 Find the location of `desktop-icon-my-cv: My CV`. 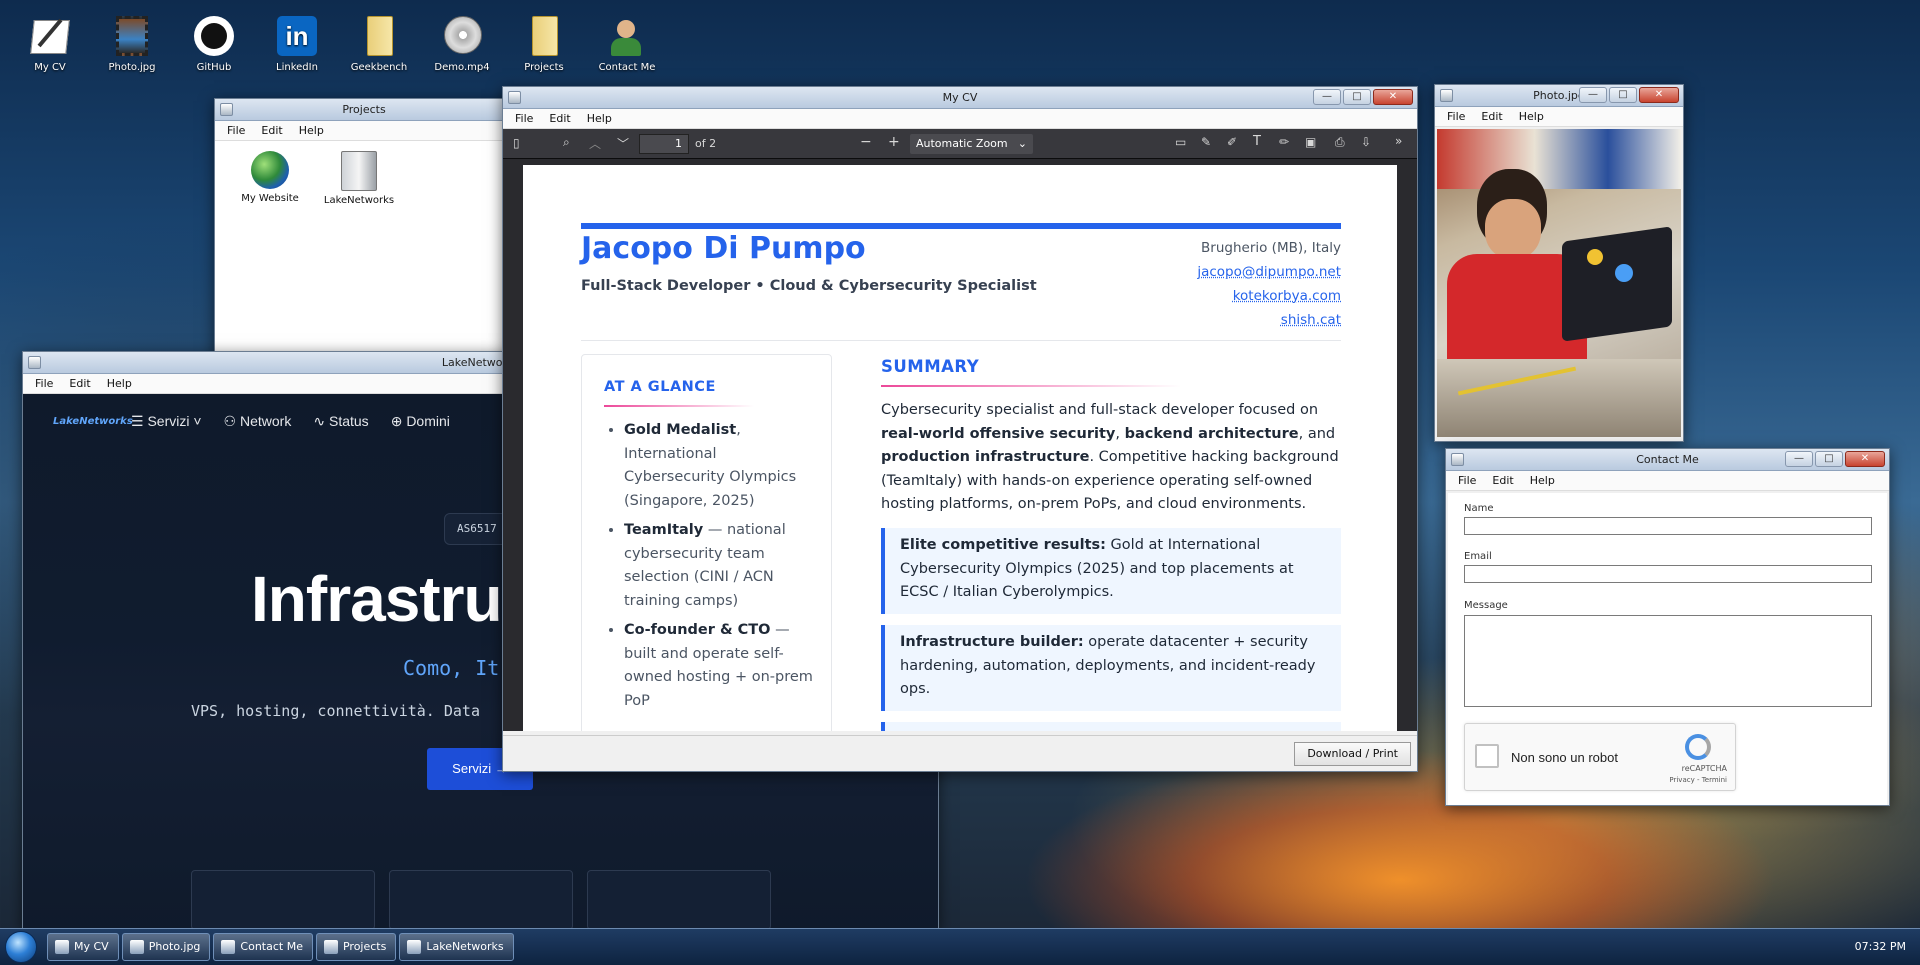

desktop-icon-my-cv: My CV is located at coordinates (50, 43).